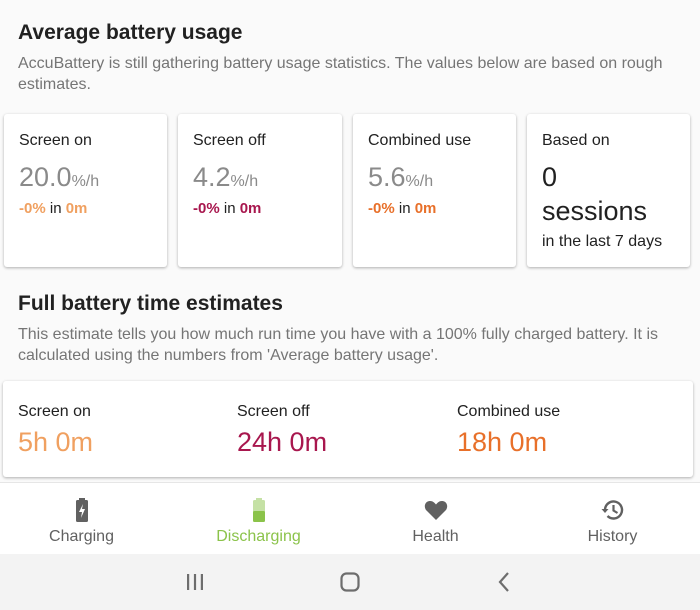 The height and width of the screenshot is (610, 700). I want to click on bottom-navigation: Charging Discharging Health History, so click(350, 518).